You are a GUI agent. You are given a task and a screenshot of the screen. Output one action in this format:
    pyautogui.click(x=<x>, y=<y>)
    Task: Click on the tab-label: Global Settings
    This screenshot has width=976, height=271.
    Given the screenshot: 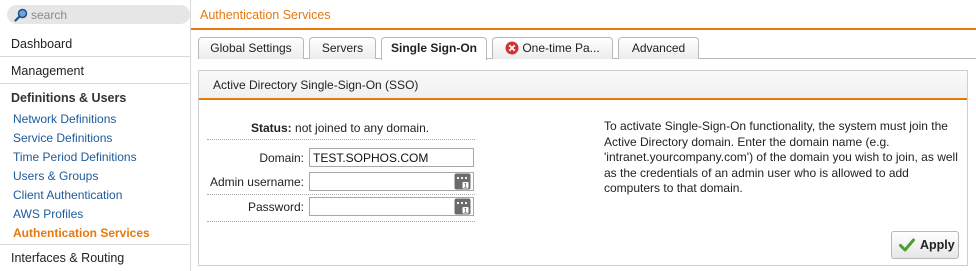 What is the action you would take?
    pyautogui.click(x=251, y=48)
    